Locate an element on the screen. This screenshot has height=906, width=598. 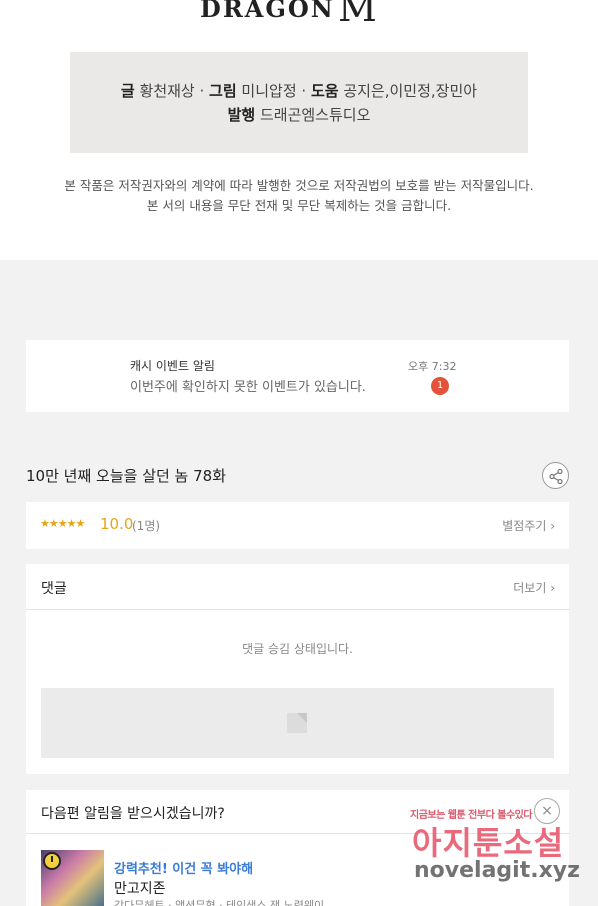
close-icon: × is located at coordinates (547, 811).